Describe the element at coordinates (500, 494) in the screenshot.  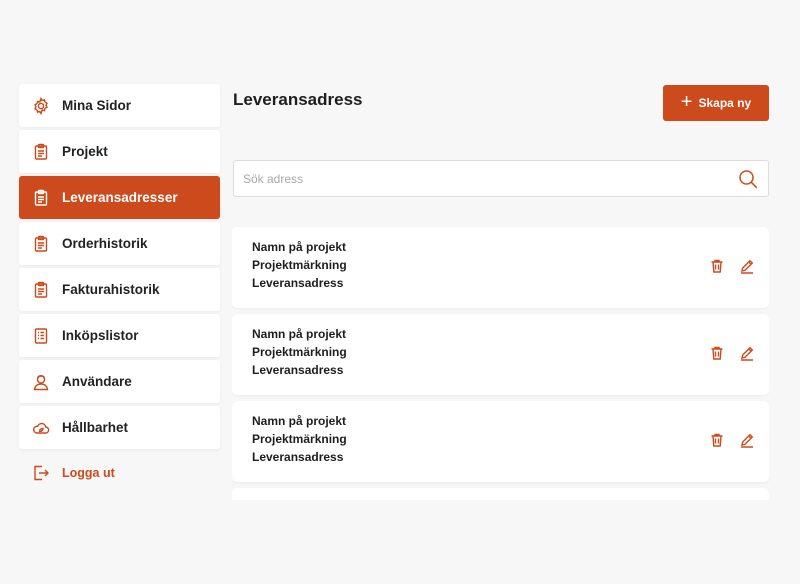
I see `address-card-partial` at that location.